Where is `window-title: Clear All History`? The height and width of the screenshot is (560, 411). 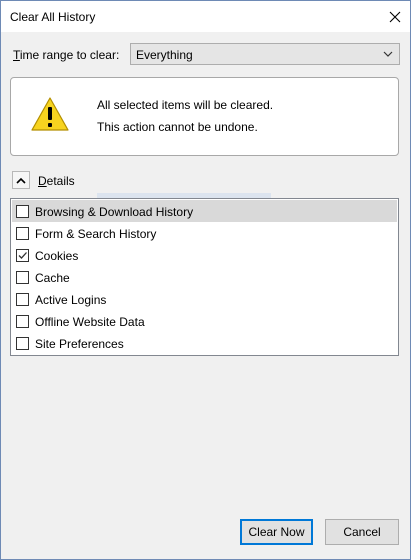
window-title: Clear All History is located at coordinates (53, 17).